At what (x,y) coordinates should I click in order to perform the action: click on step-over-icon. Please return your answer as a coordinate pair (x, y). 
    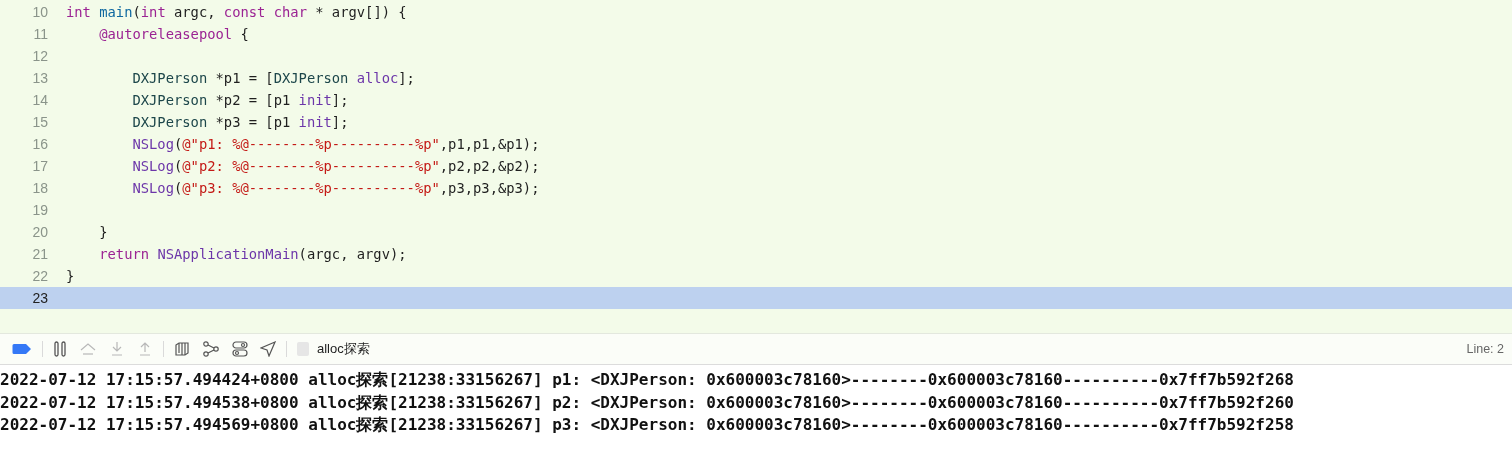
    Looking at the image, I should click on (88, 349).